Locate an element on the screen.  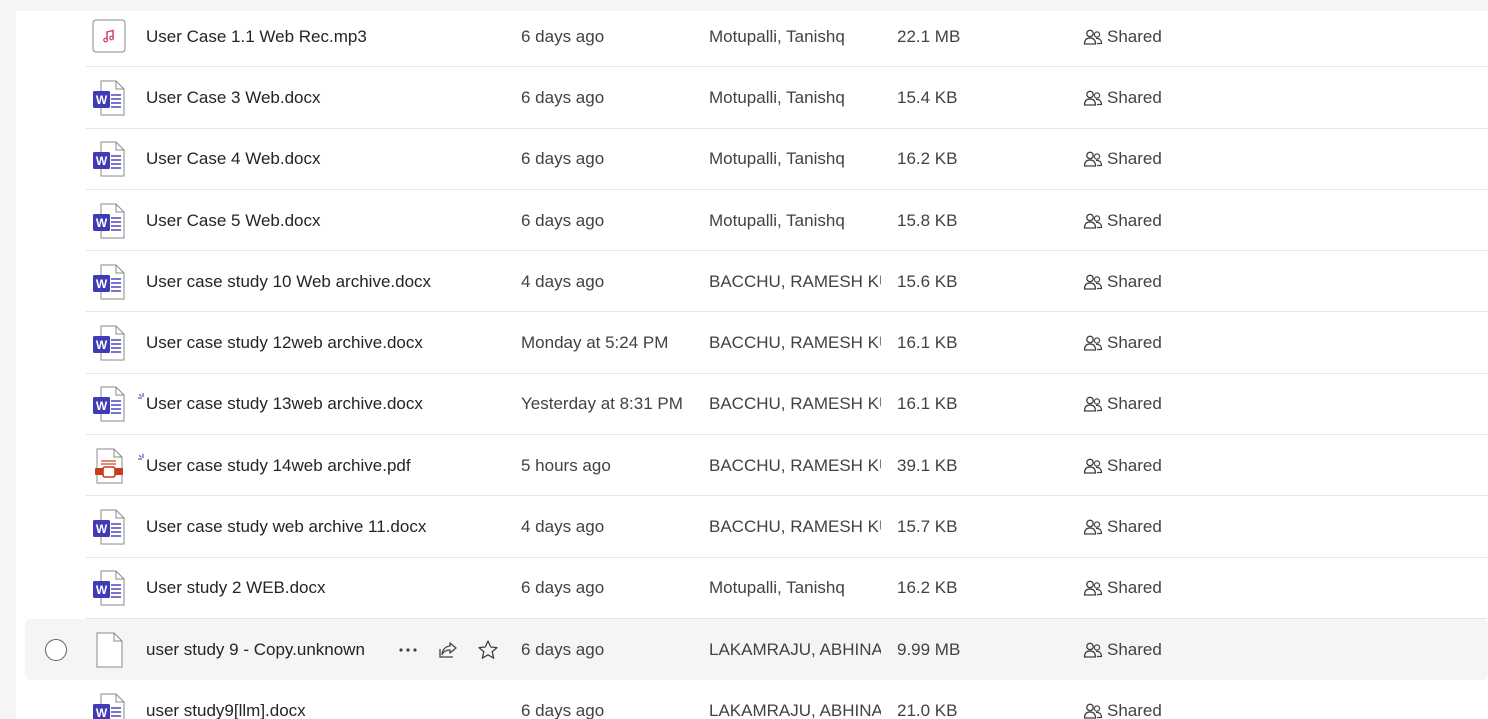
file-size: 21.0 KB is located at coordinates (927, 709).